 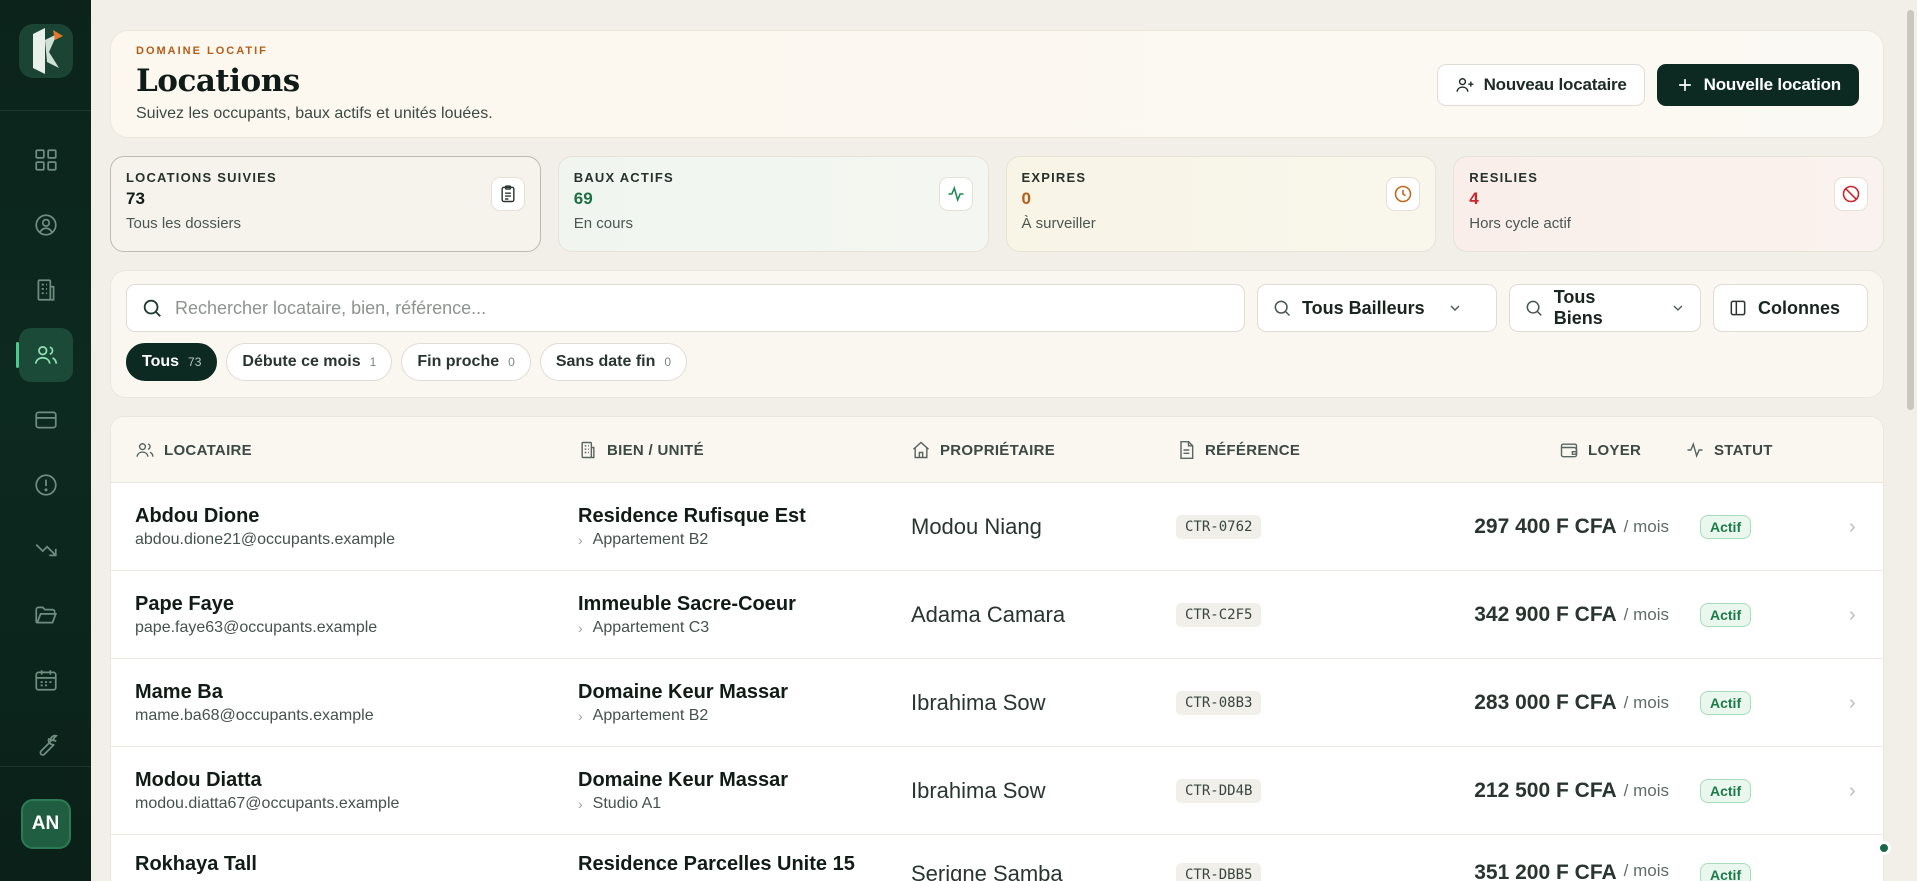 I want to click on search-input, so click(x=702, y=308).